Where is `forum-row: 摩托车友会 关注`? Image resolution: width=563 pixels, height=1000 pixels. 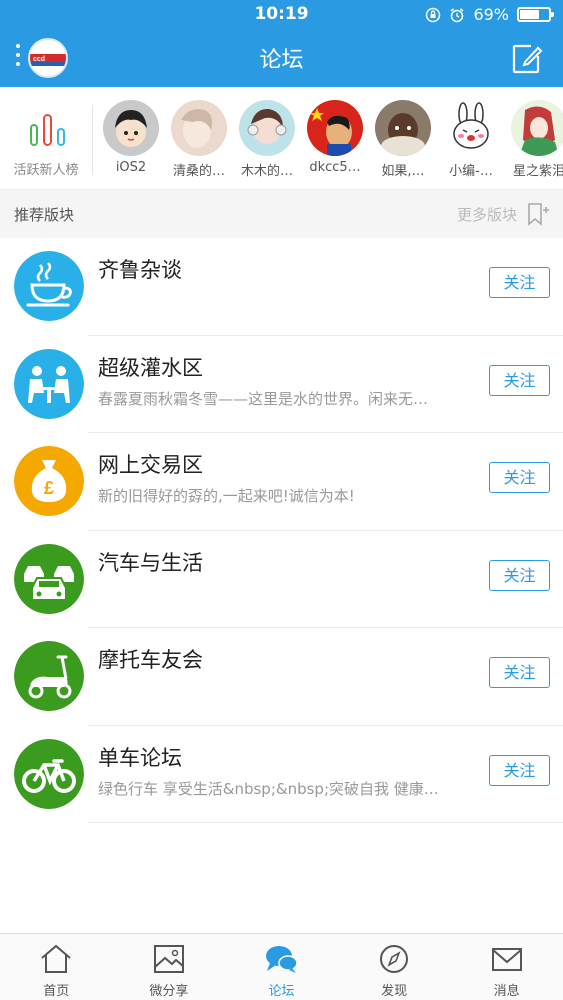
forum-row: 摩托车友会 关注 is located at coordinates (281, 677).